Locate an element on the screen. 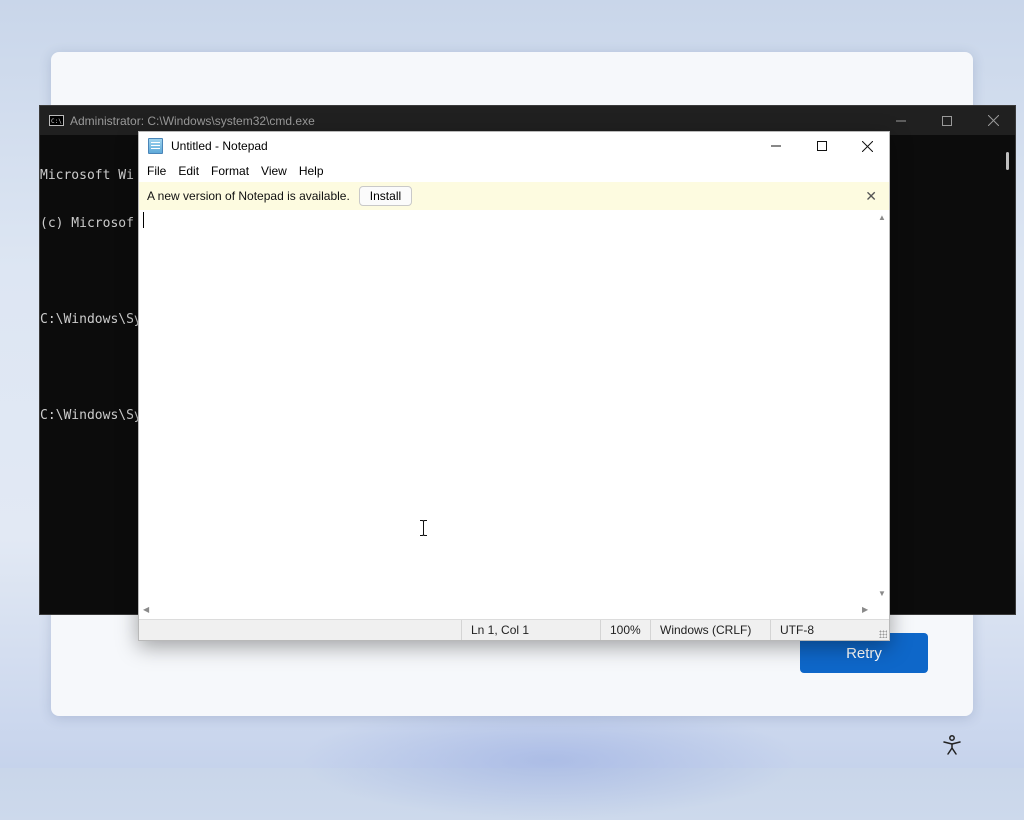 The image size is (1024, 820). scroll-right-arrow-icon: ▶ is located at coordinates (865, 610).